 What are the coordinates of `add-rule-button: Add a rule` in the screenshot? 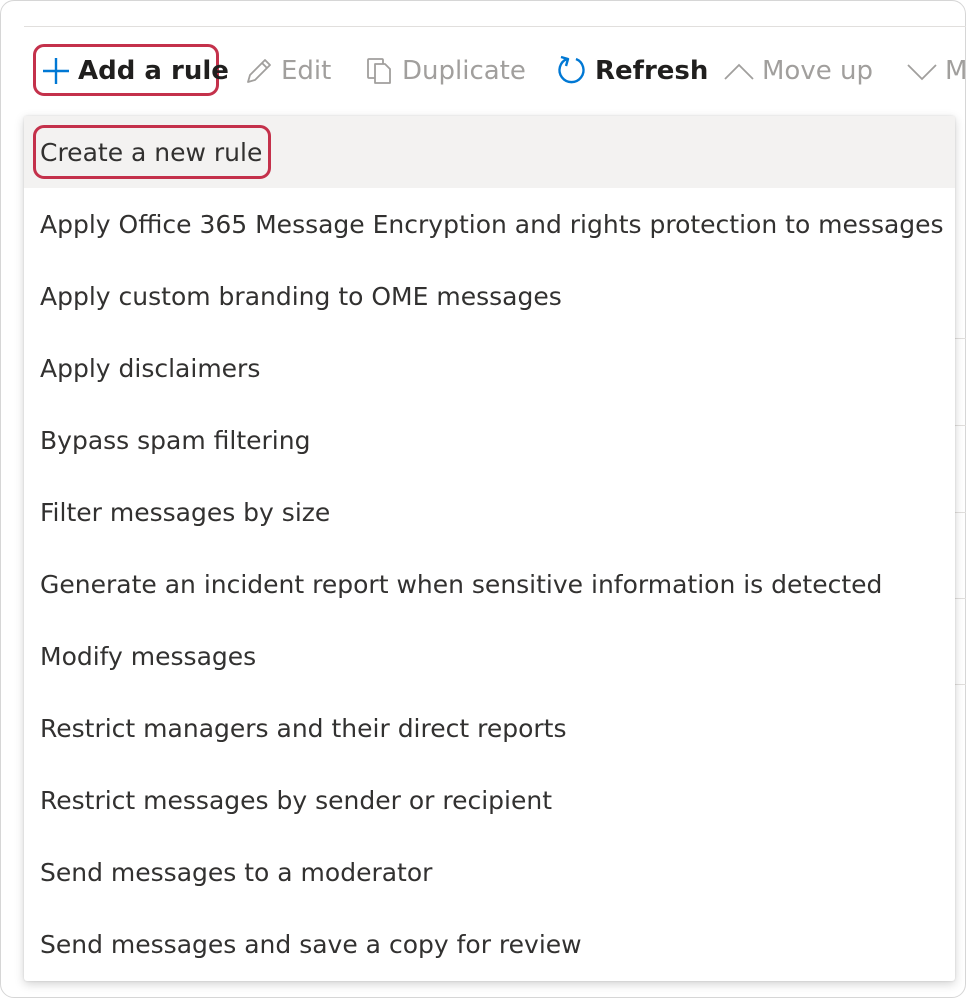 It's located at (134, 71).